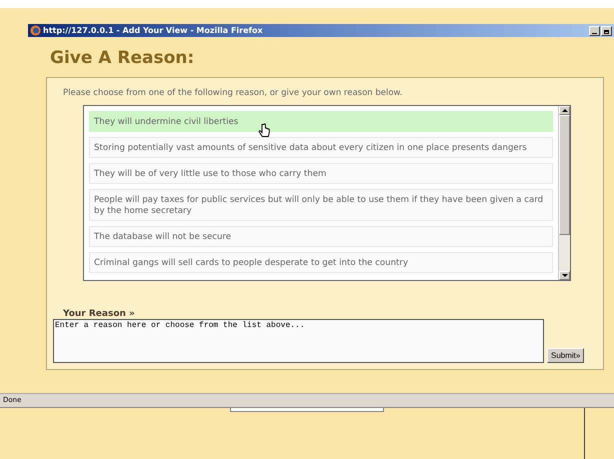  Describe the element at coordinates (233, 93) in the screenshot. I see `instruction-text: Please choose from one of the following reason, or give your own reason below.` at that location.